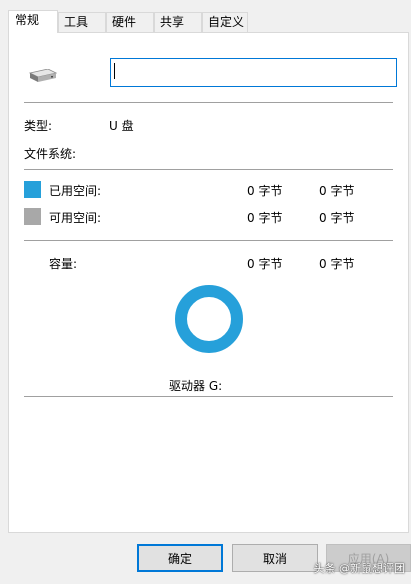  Describe the element at coordinates (265, 264) in the screenshot. I see `capacity-bytes: 0 字节` at that location.